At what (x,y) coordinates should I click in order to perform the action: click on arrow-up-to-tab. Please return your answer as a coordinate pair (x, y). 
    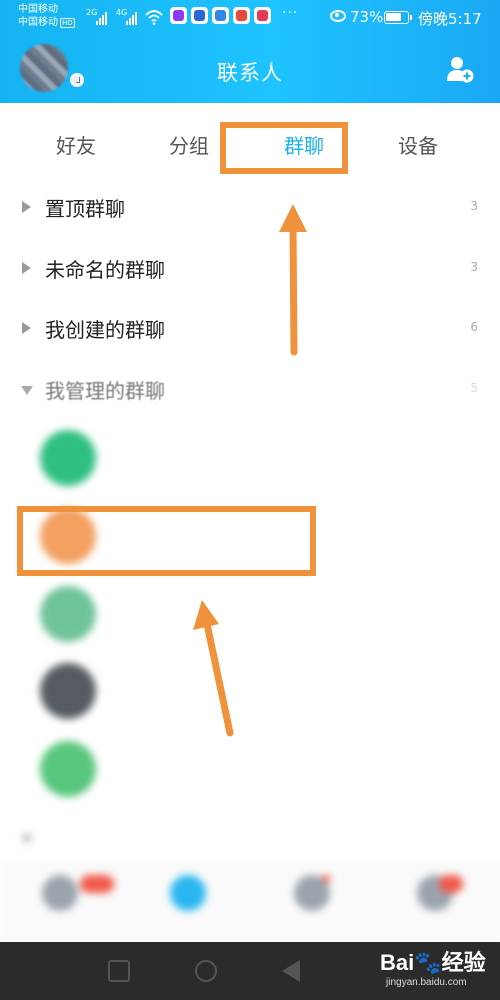
    Looking at the image, I should click on (293, 280).